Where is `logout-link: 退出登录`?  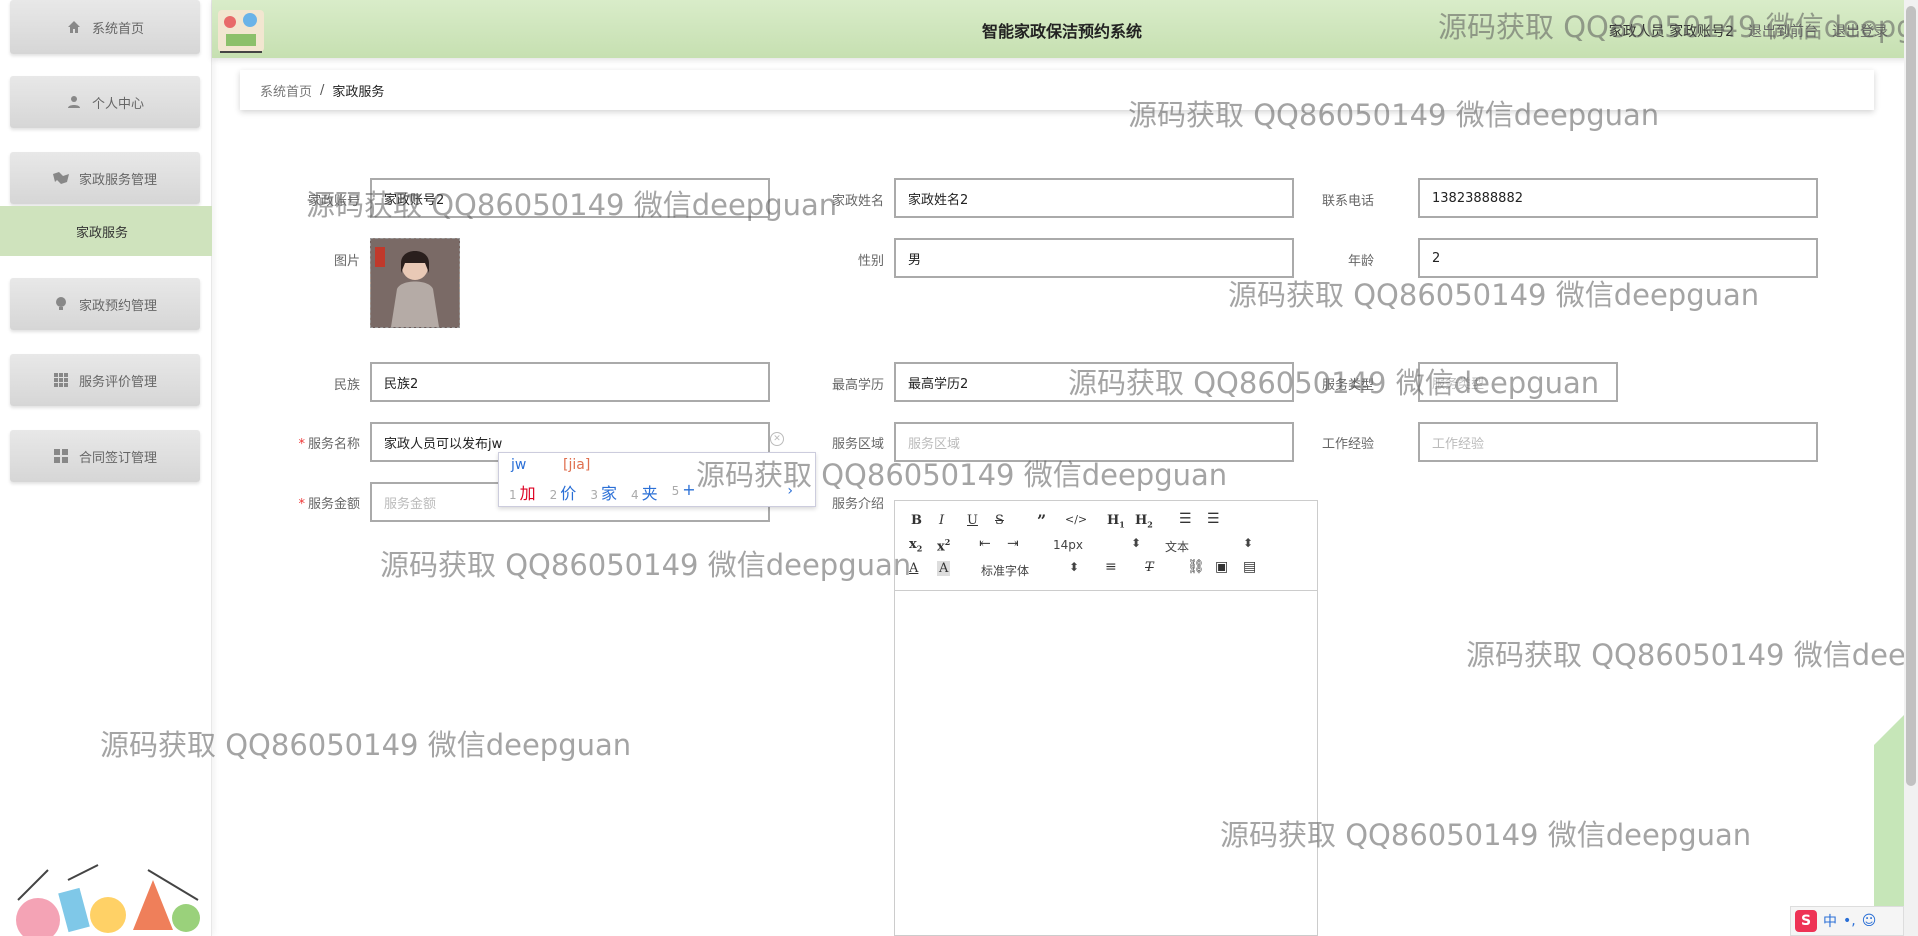 logout-link: 退出登录 is located at coordinates (1860, 31).